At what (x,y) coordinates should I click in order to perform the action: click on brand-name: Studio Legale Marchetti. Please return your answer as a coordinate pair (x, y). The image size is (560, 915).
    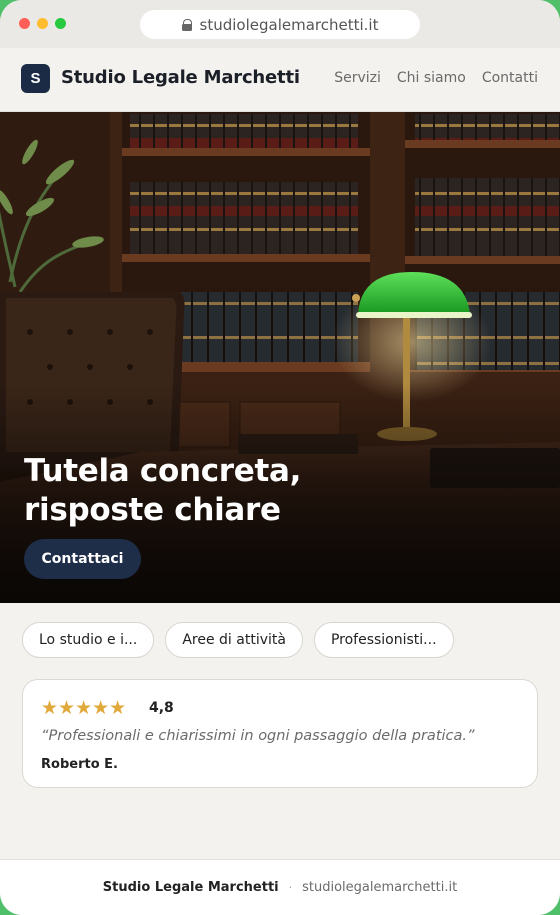
    Looking at the image, I should click on (180, 77).